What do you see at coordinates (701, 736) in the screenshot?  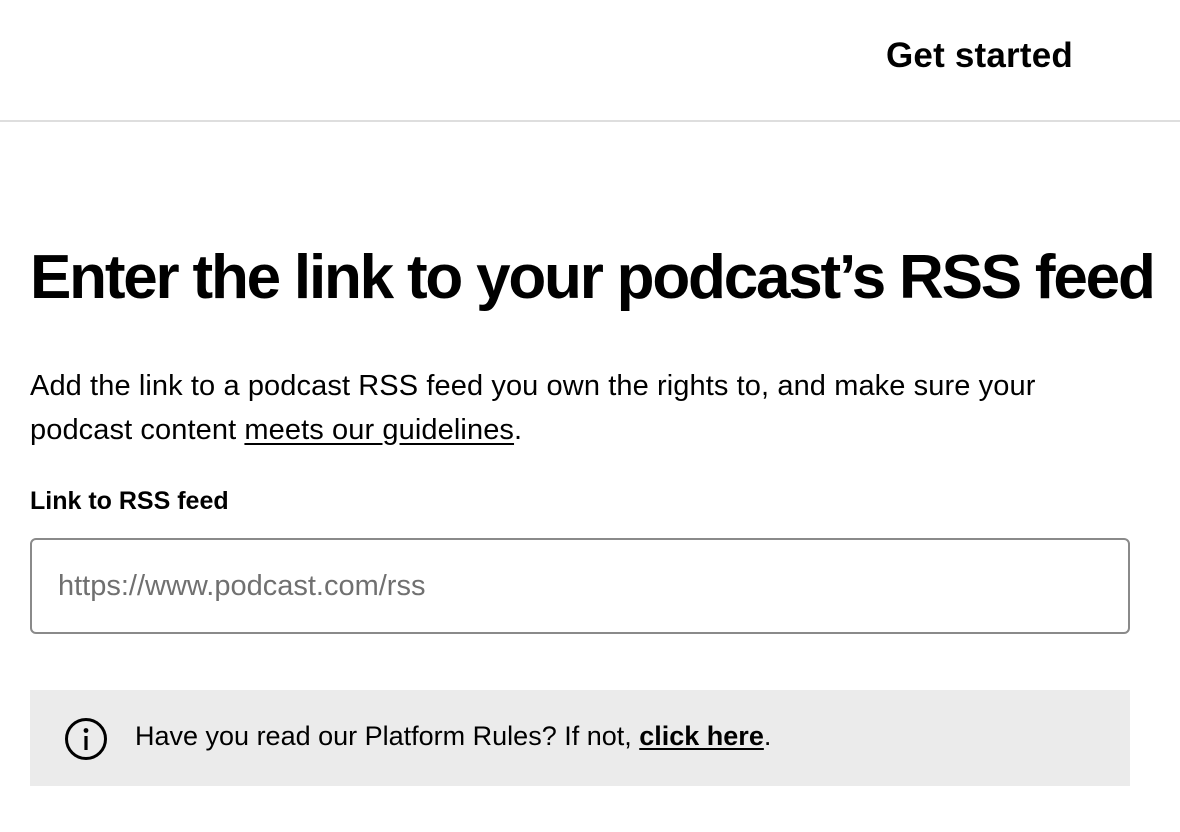 I see `platform-rules-link: click here` at bounding box center [701, 736].